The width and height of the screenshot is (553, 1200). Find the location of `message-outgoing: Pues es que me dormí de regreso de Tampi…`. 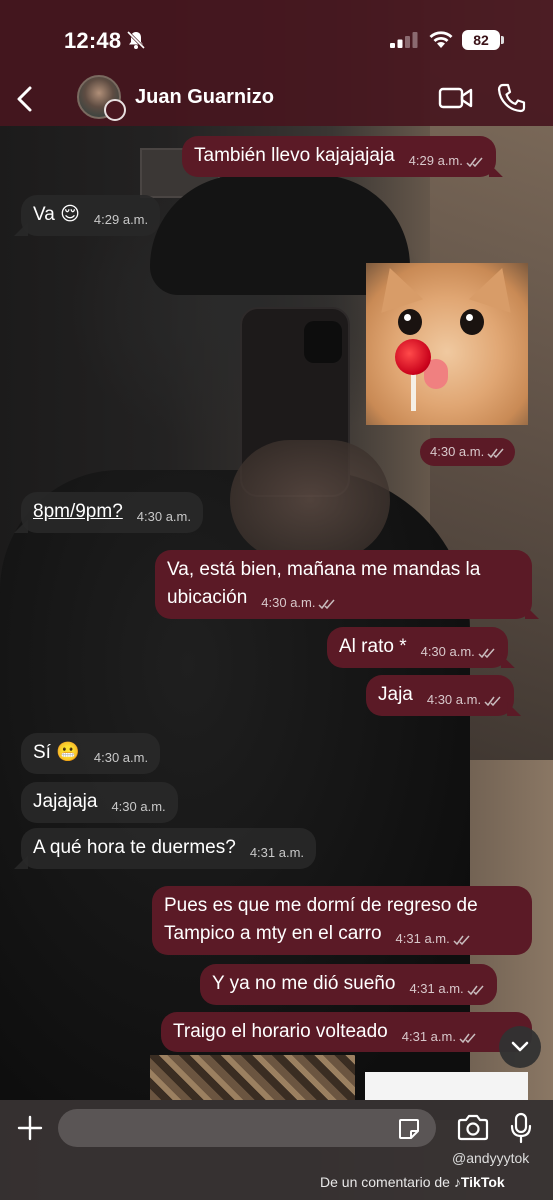

message-outgoing: Pues es que me dormí de regreso de Tampi… is located at coordinates (342, 920).